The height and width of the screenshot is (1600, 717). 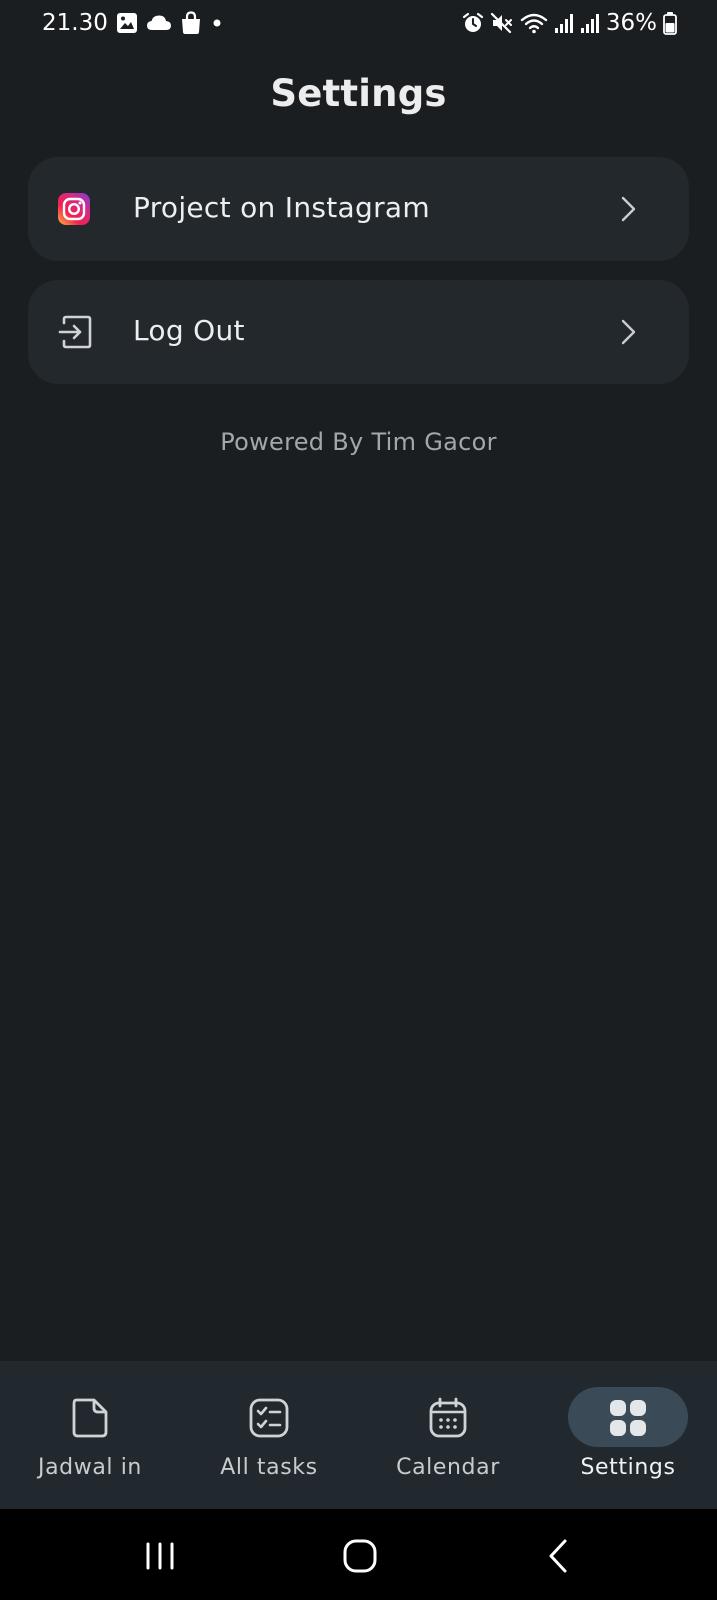 I want to click on powered-by-text: Powered By Tim Gacor, so click(x=358, y=442).